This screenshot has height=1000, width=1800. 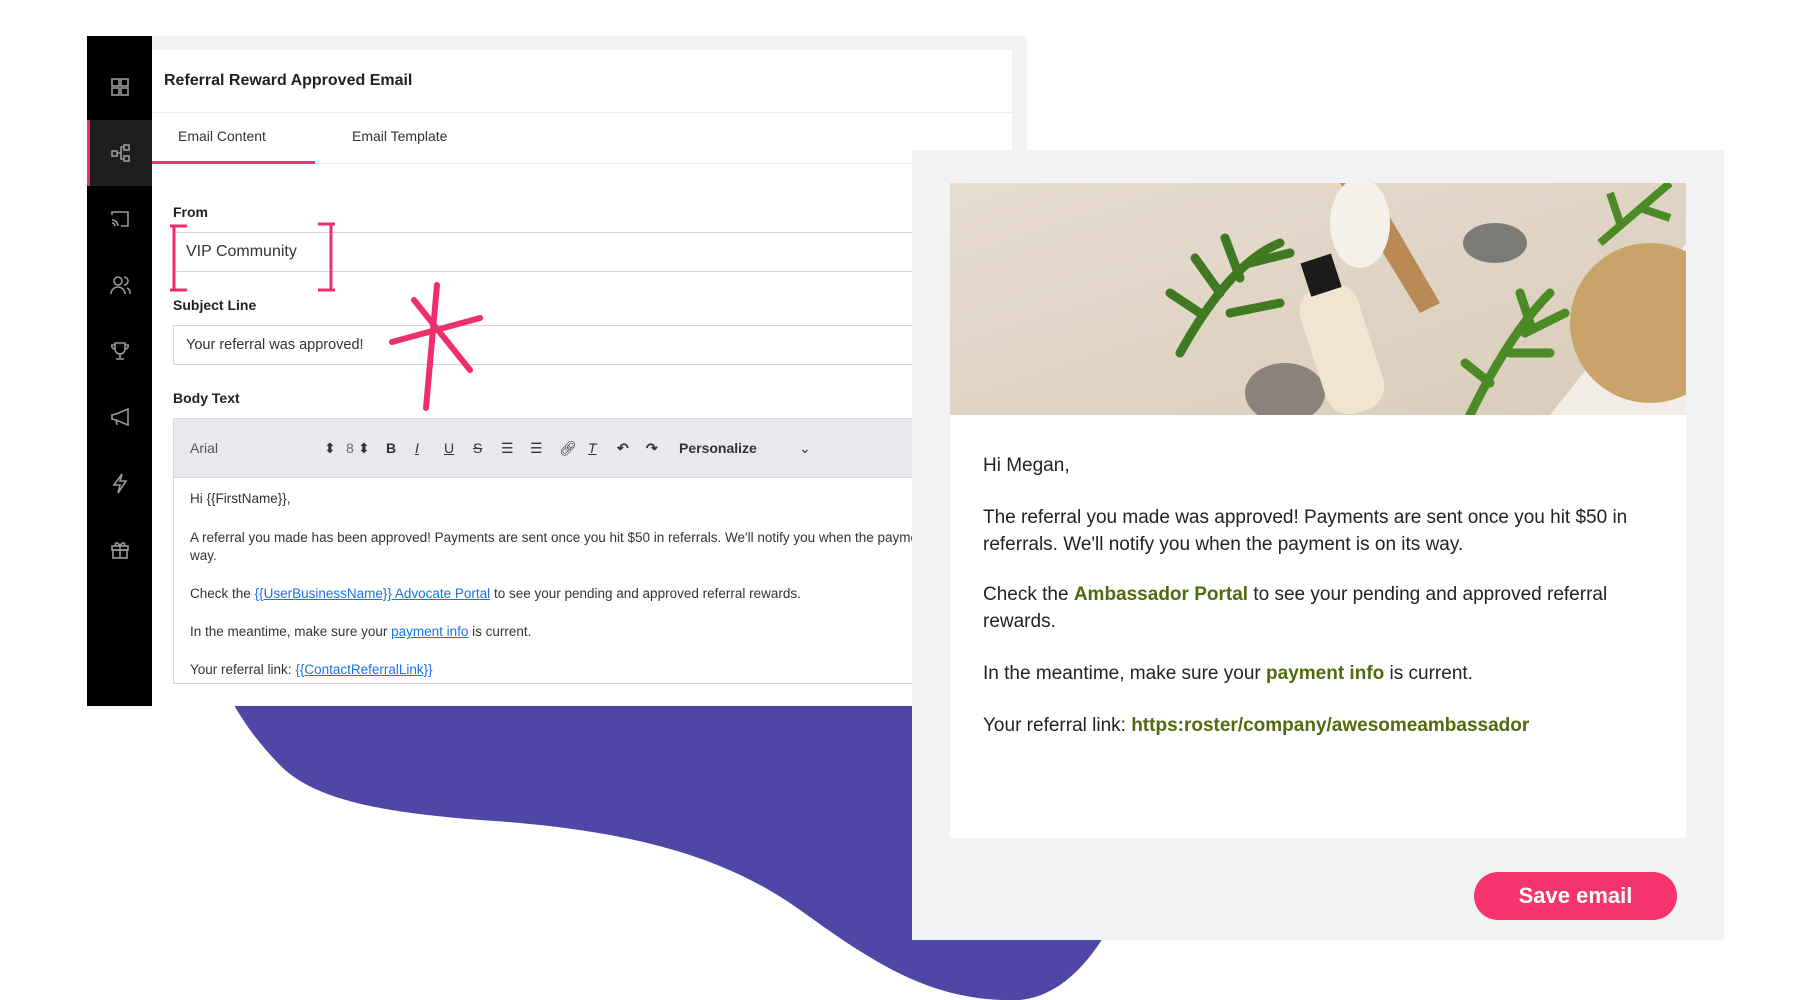 I want to click on ambassador-portal-link: Ambassador Portal, so click(x=1161, y=594).